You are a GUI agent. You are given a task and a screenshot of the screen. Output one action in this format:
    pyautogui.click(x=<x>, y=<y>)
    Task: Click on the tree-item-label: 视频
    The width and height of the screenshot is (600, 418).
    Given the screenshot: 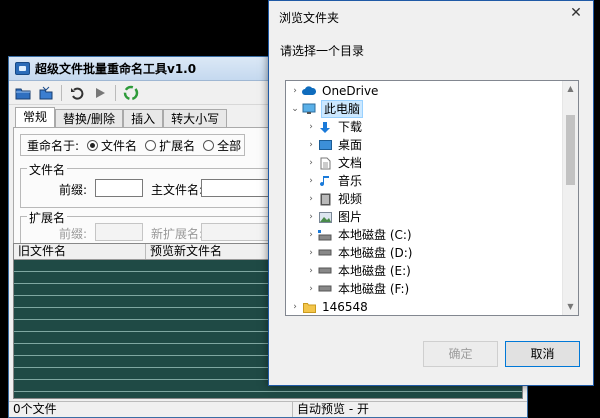 What is the action you would take?
    pyautogui.click(x=350, y=199)
    